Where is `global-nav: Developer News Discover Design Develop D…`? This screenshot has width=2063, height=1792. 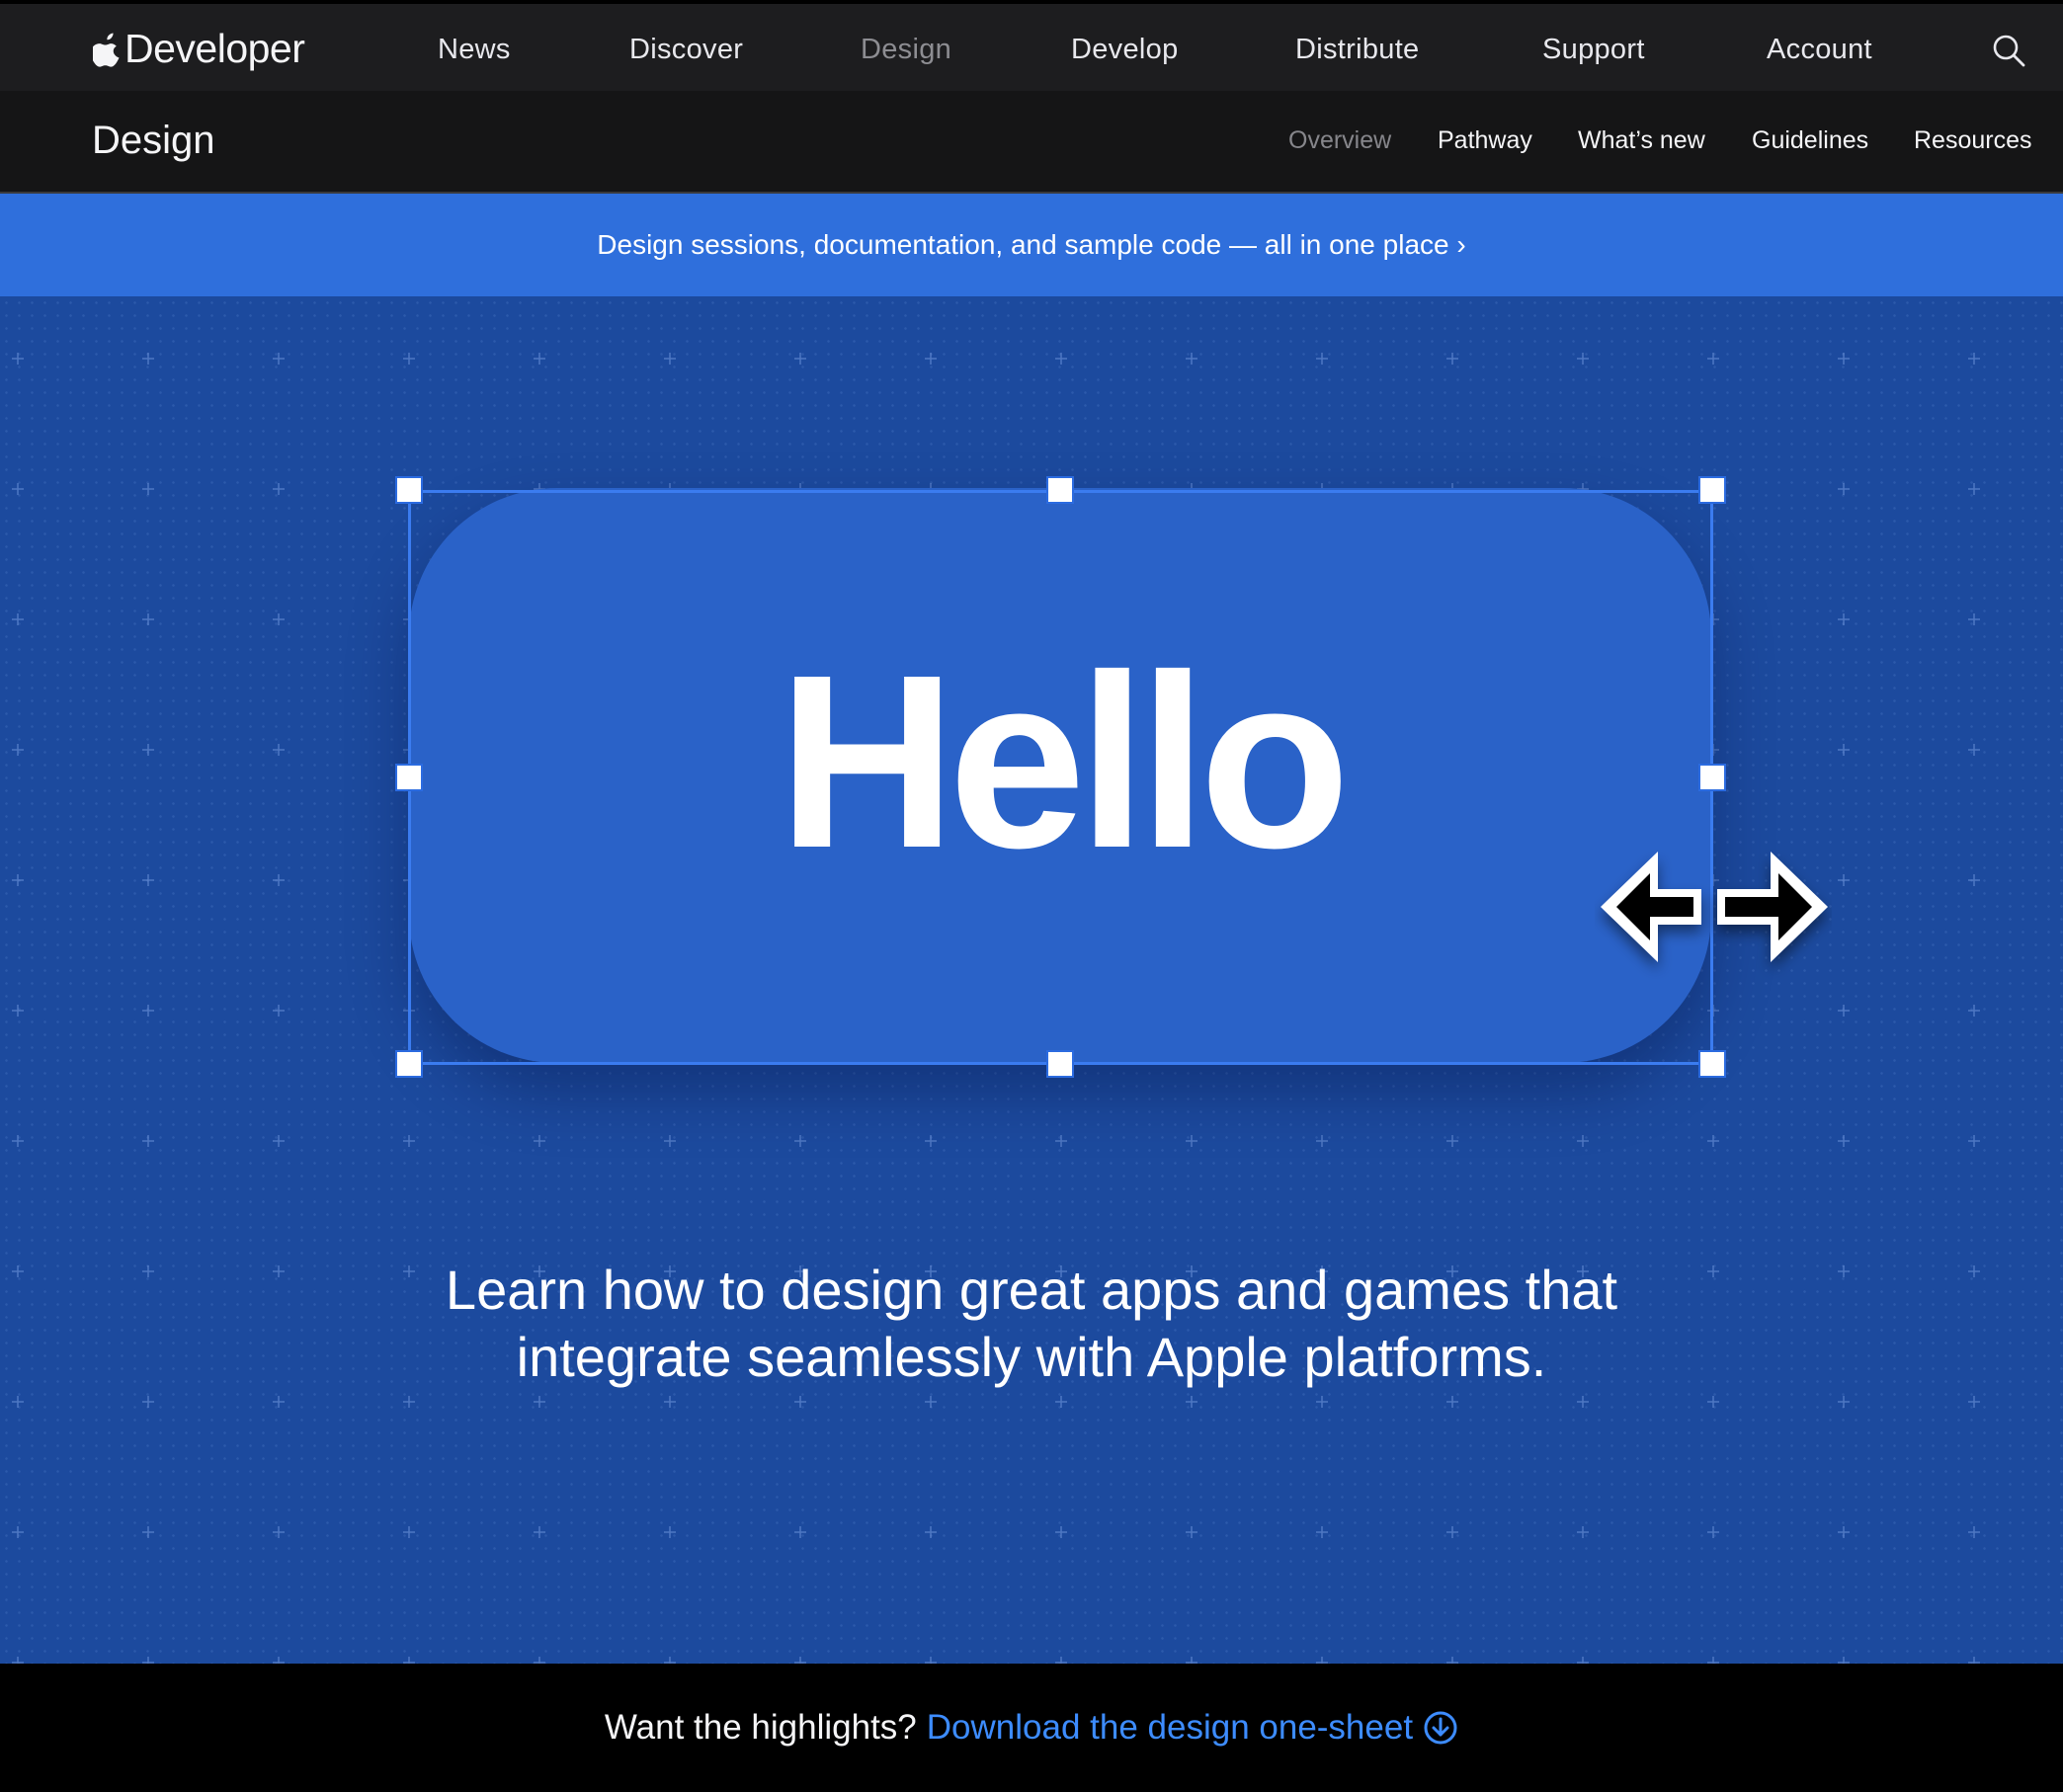
global-nav: Developer News Discover Design Develop D… is located at coordinates (1031, 46).